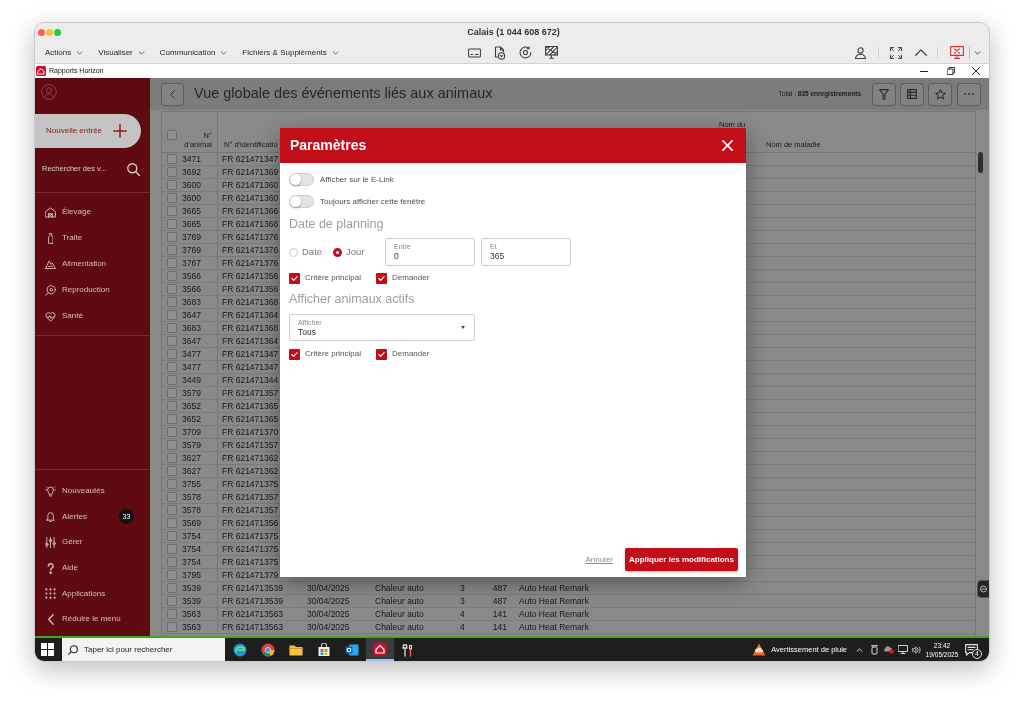 Image resolution: width=1024 pixels, height=706 pixels. What do you see at coordinates (921, 52) in the screenshot?
I see `chevron-up-icon` at bounding box center [921, 52].